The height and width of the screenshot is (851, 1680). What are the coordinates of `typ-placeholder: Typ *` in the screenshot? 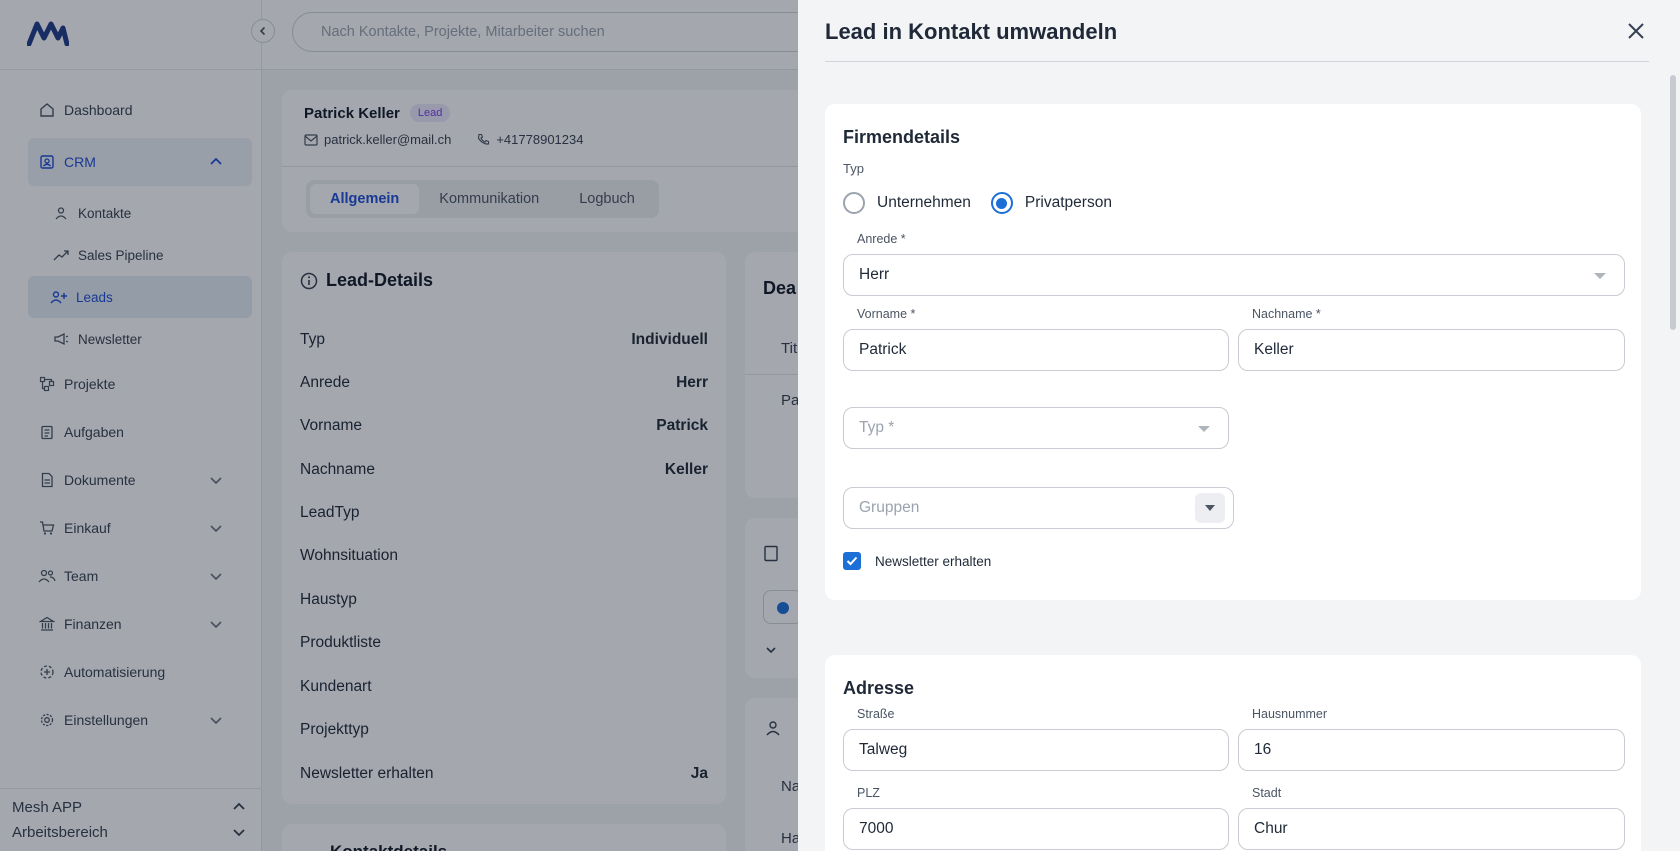 It's located at (877, 427).